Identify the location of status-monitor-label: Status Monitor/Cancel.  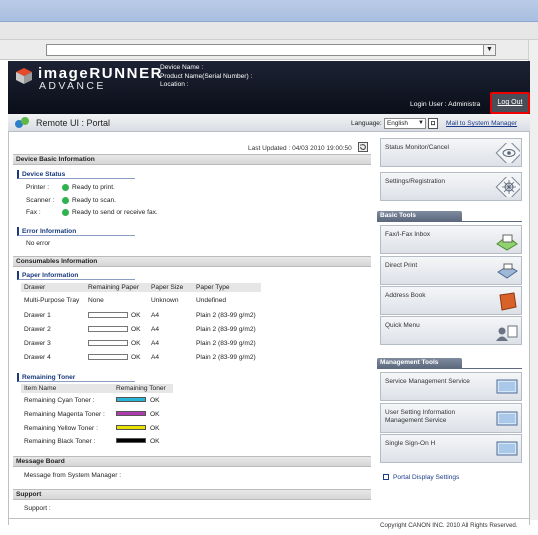
(417, 147).